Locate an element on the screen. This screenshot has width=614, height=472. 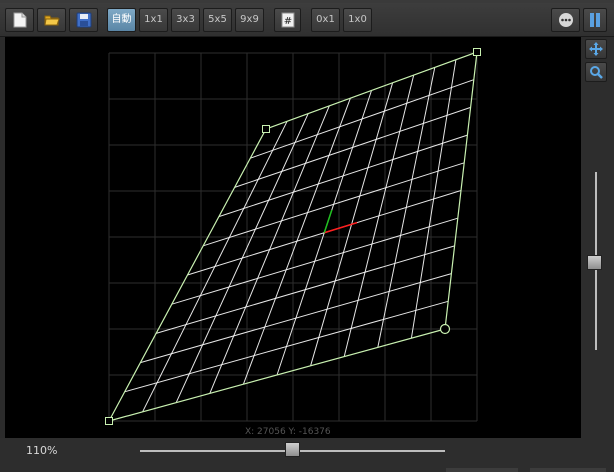
zoom-slider-thumb is located at coordinates (292, 449).